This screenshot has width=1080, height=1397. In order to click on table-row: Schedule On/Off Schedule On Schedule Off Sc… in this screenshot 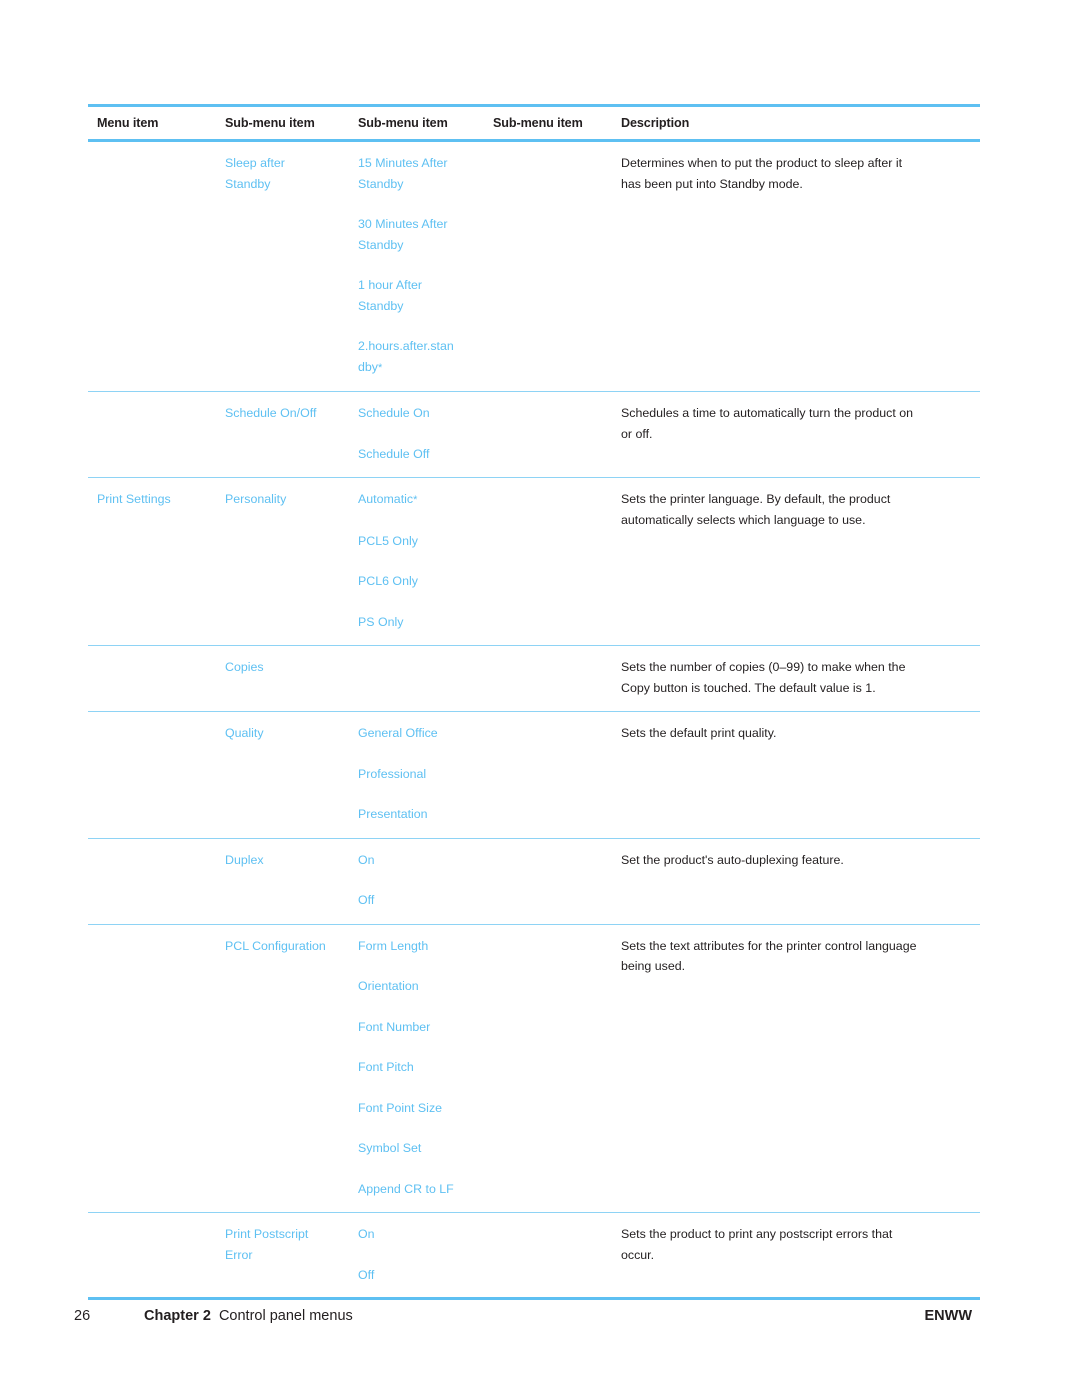, I will do `click(534, 434)`.